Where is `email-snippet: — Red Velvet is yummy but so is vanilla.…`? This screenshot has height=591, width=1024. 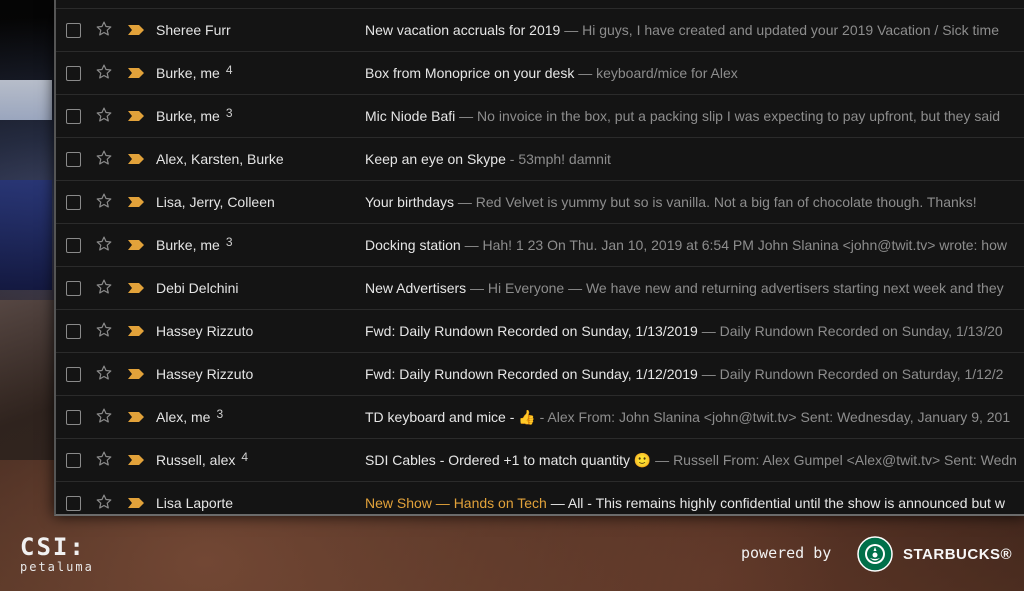
email-snippet: — Red Velvet is yummy but so is vanilla.… is located at coordinates (715, 202).